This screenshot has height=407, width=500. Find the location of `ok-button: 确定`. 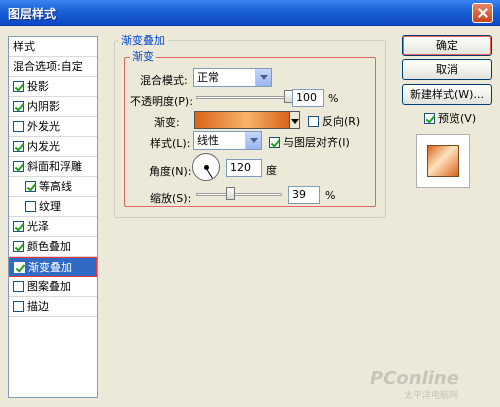

ok-button: 确定 is located at coordinates (447, 45).